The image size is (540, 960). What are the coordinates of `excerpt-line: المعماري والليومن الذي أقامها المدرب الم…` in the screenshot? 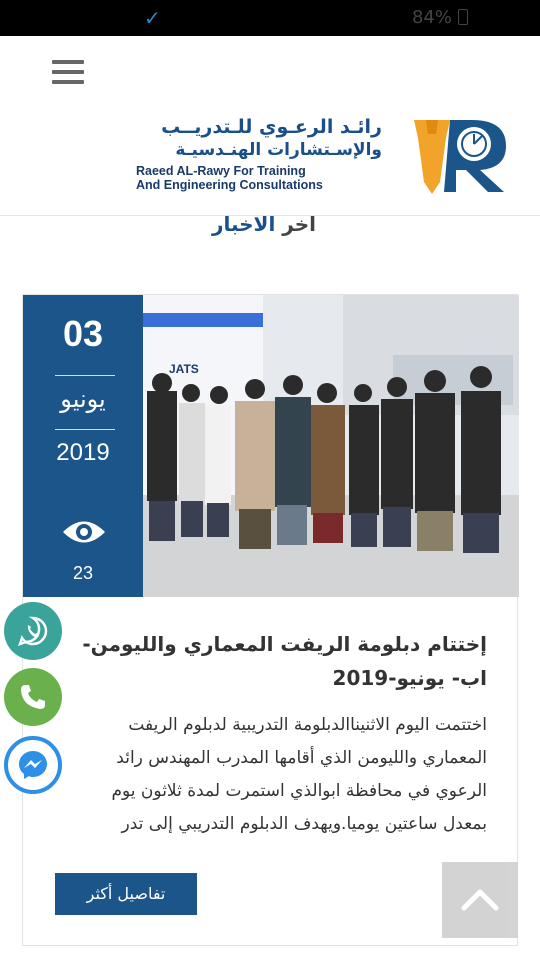 It's located at (301, 758).